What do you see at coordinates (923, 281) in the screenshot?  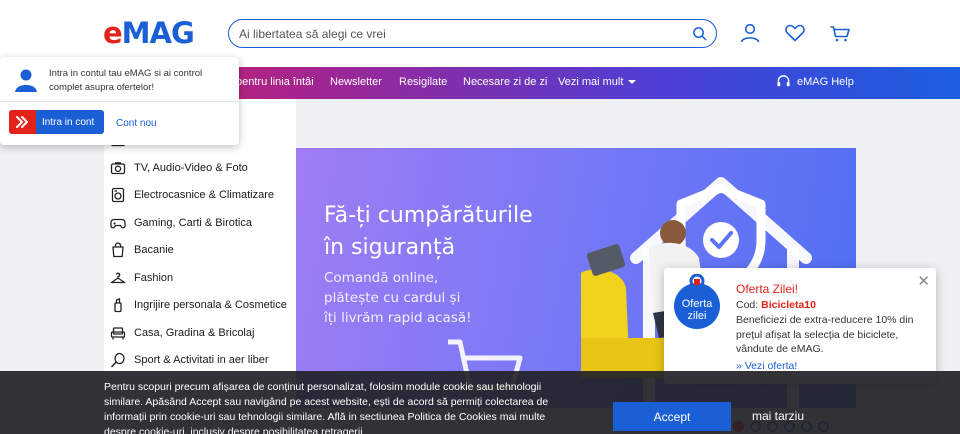 I see `close-icon: ✕` at bounding box center [923, 281].